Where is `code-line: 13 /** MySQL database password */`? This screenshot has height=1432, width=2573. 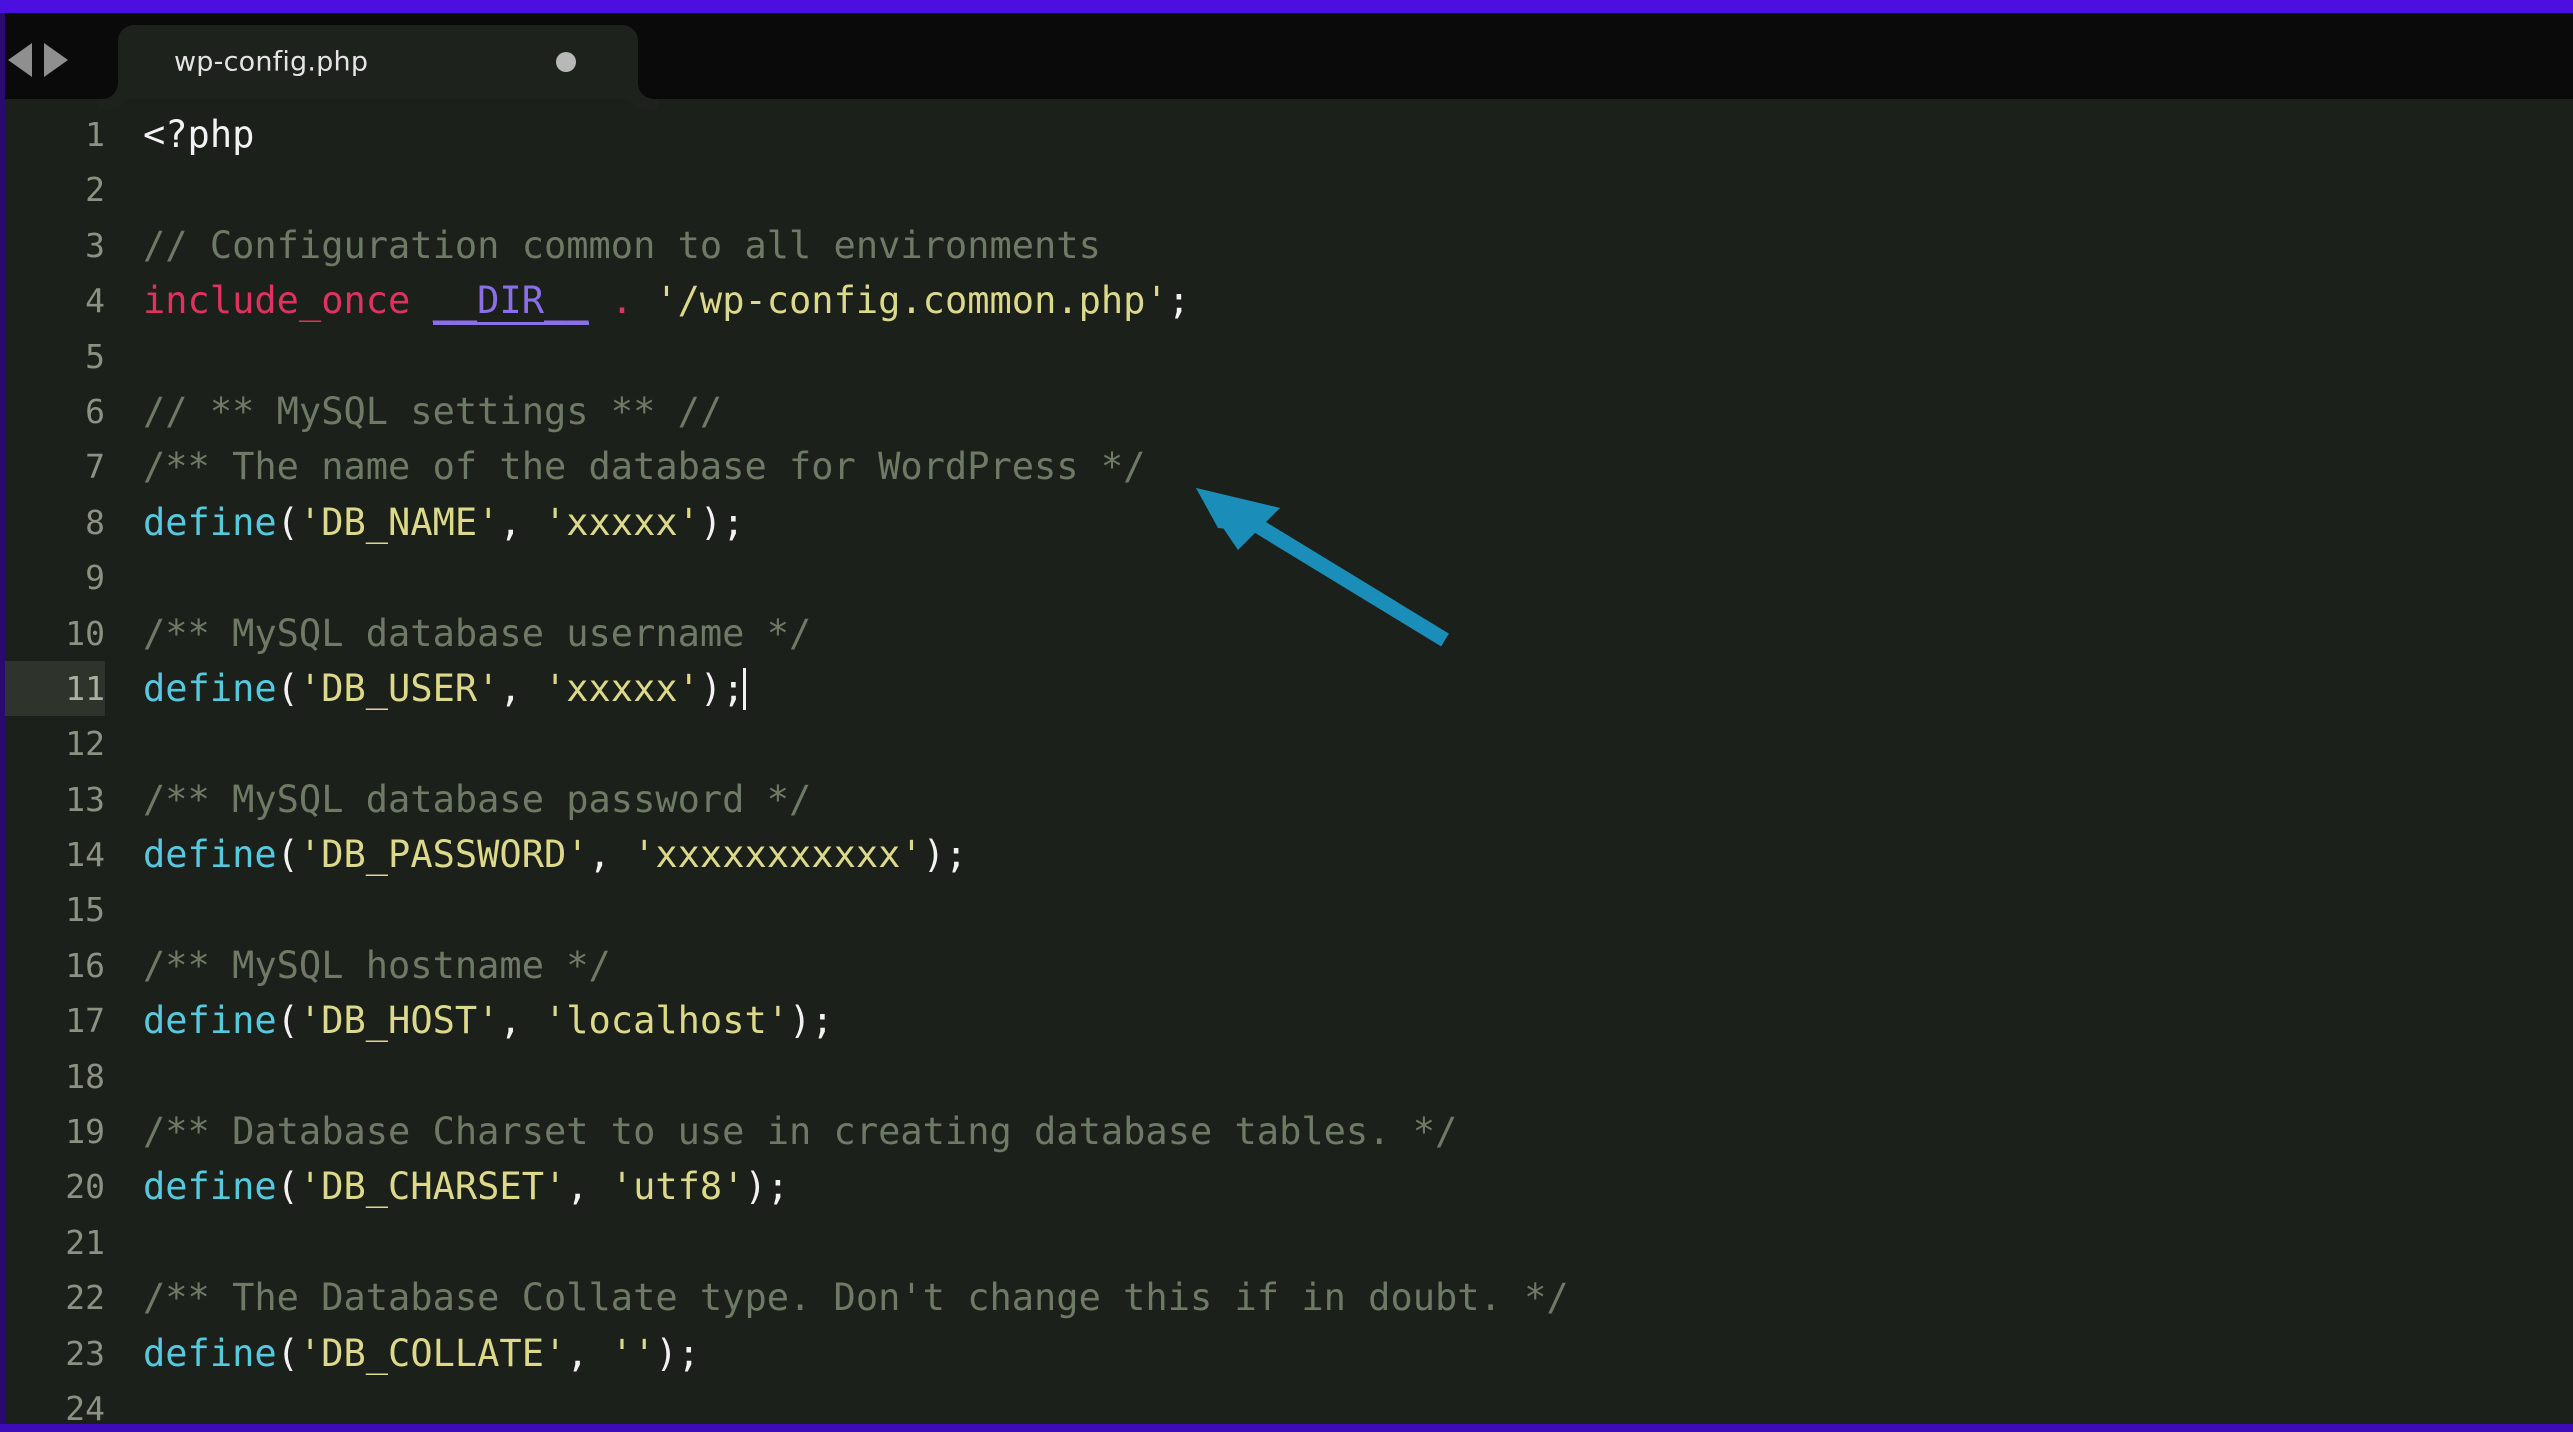
code-line: 13 /** MySQL database password */ is located at coordinates (1289, 799).